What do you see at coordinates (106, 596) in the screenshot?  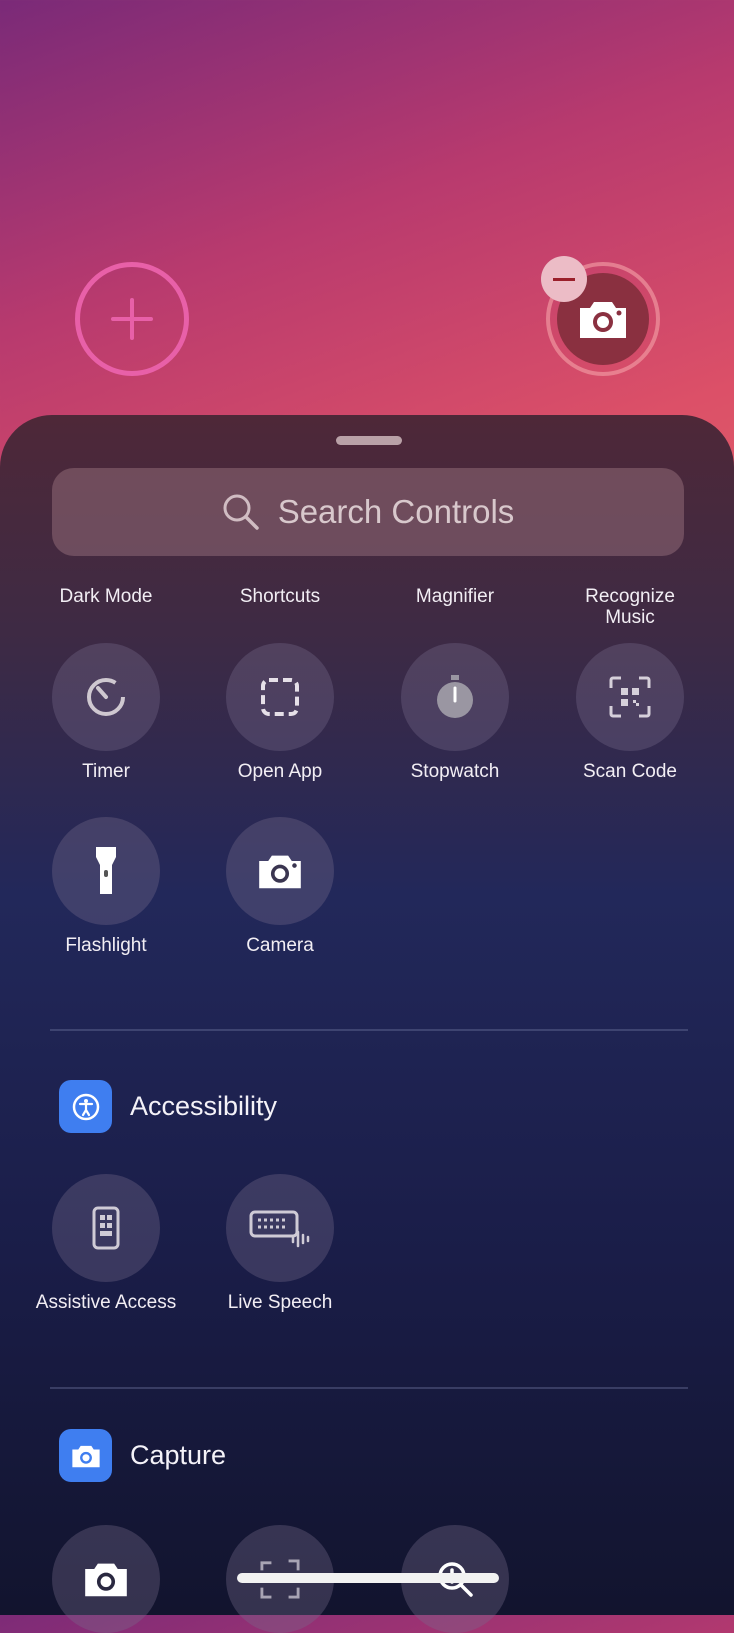 I see `control-dark-mode: Dark Mode` at bounding box center [106, 596].